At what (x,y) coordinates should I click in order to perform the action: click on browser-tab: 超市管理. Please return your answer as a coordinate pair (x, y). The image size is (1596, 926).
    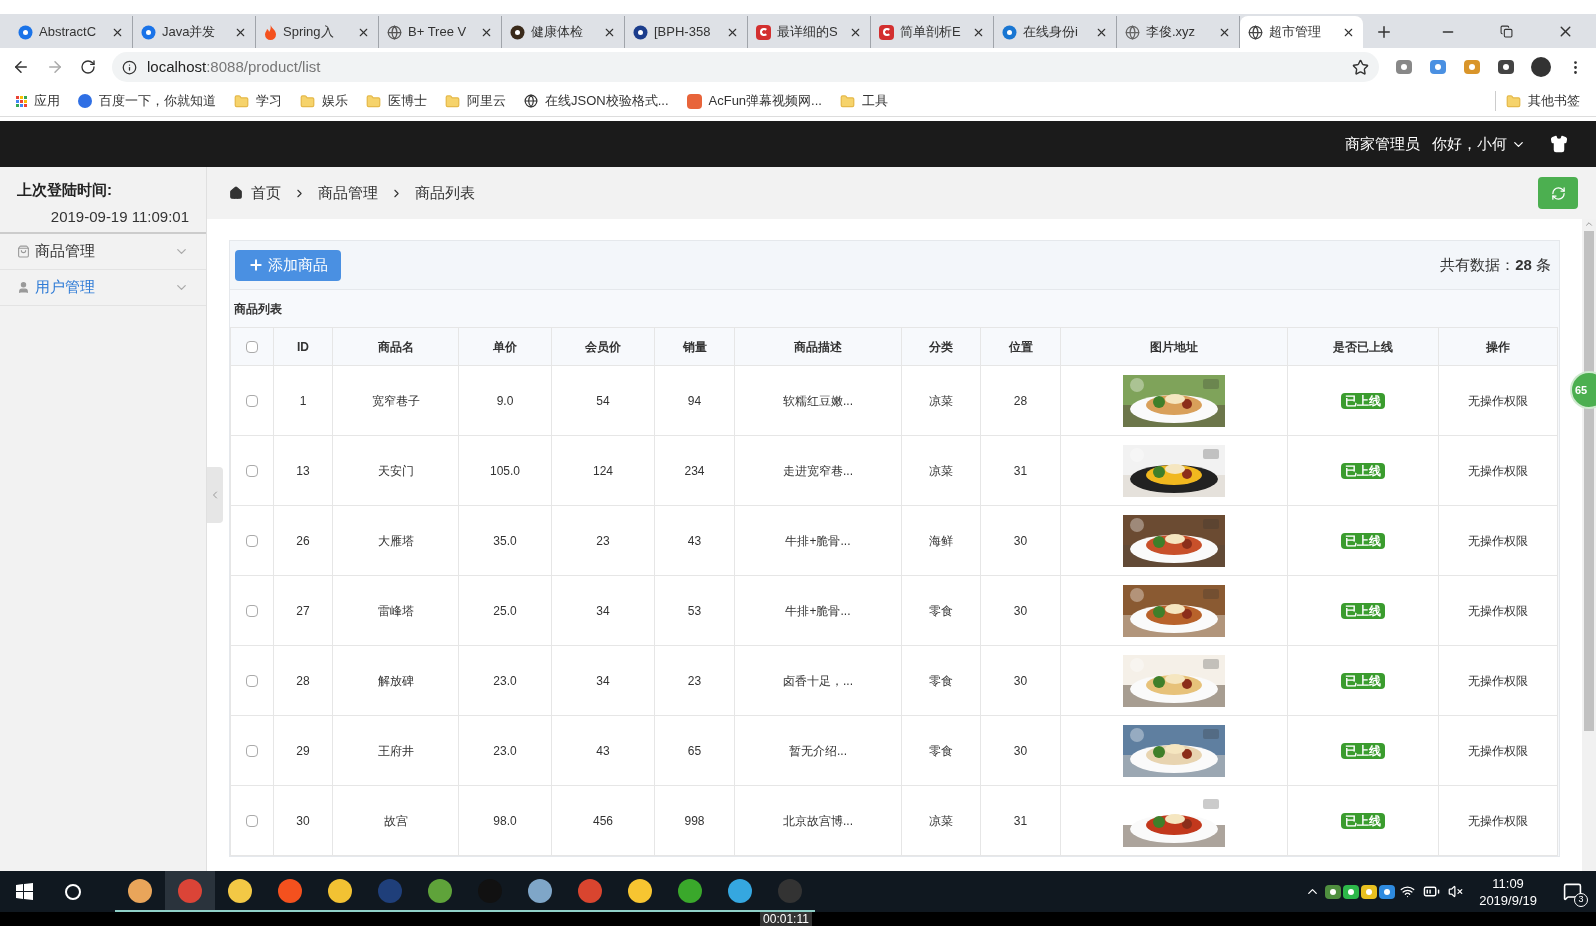
    Looking at the image, I should click on (1301, 32).